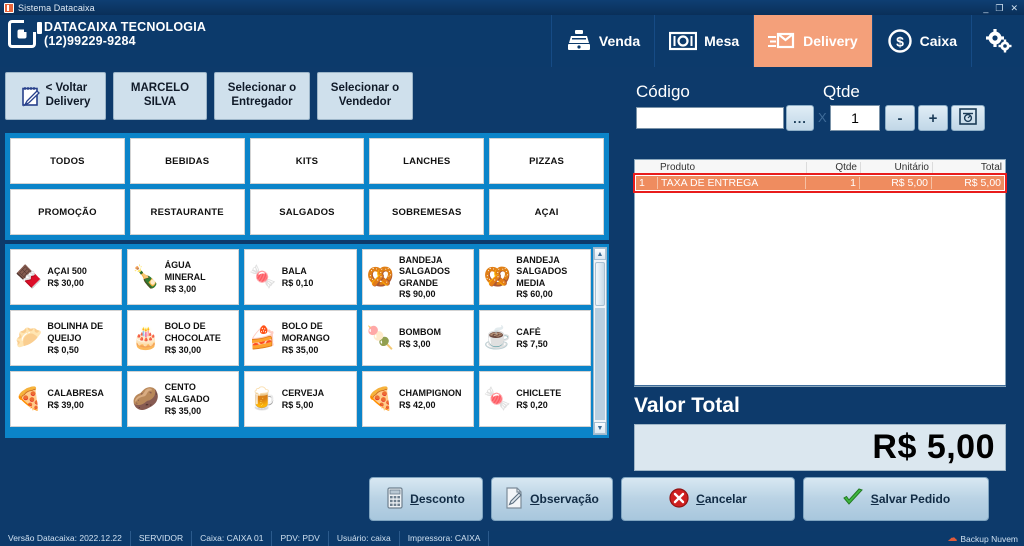  I want to click on product-card: 🎂 BOLO DE CHOCOLATE R$ 30,00, so click(183, 338).